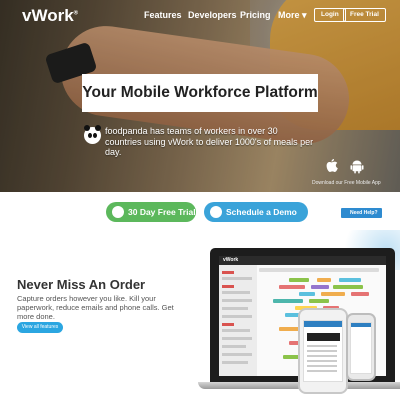  Describe the element at coordinates (92, 134) in the screenshot. I see `panda-icon` at that location.